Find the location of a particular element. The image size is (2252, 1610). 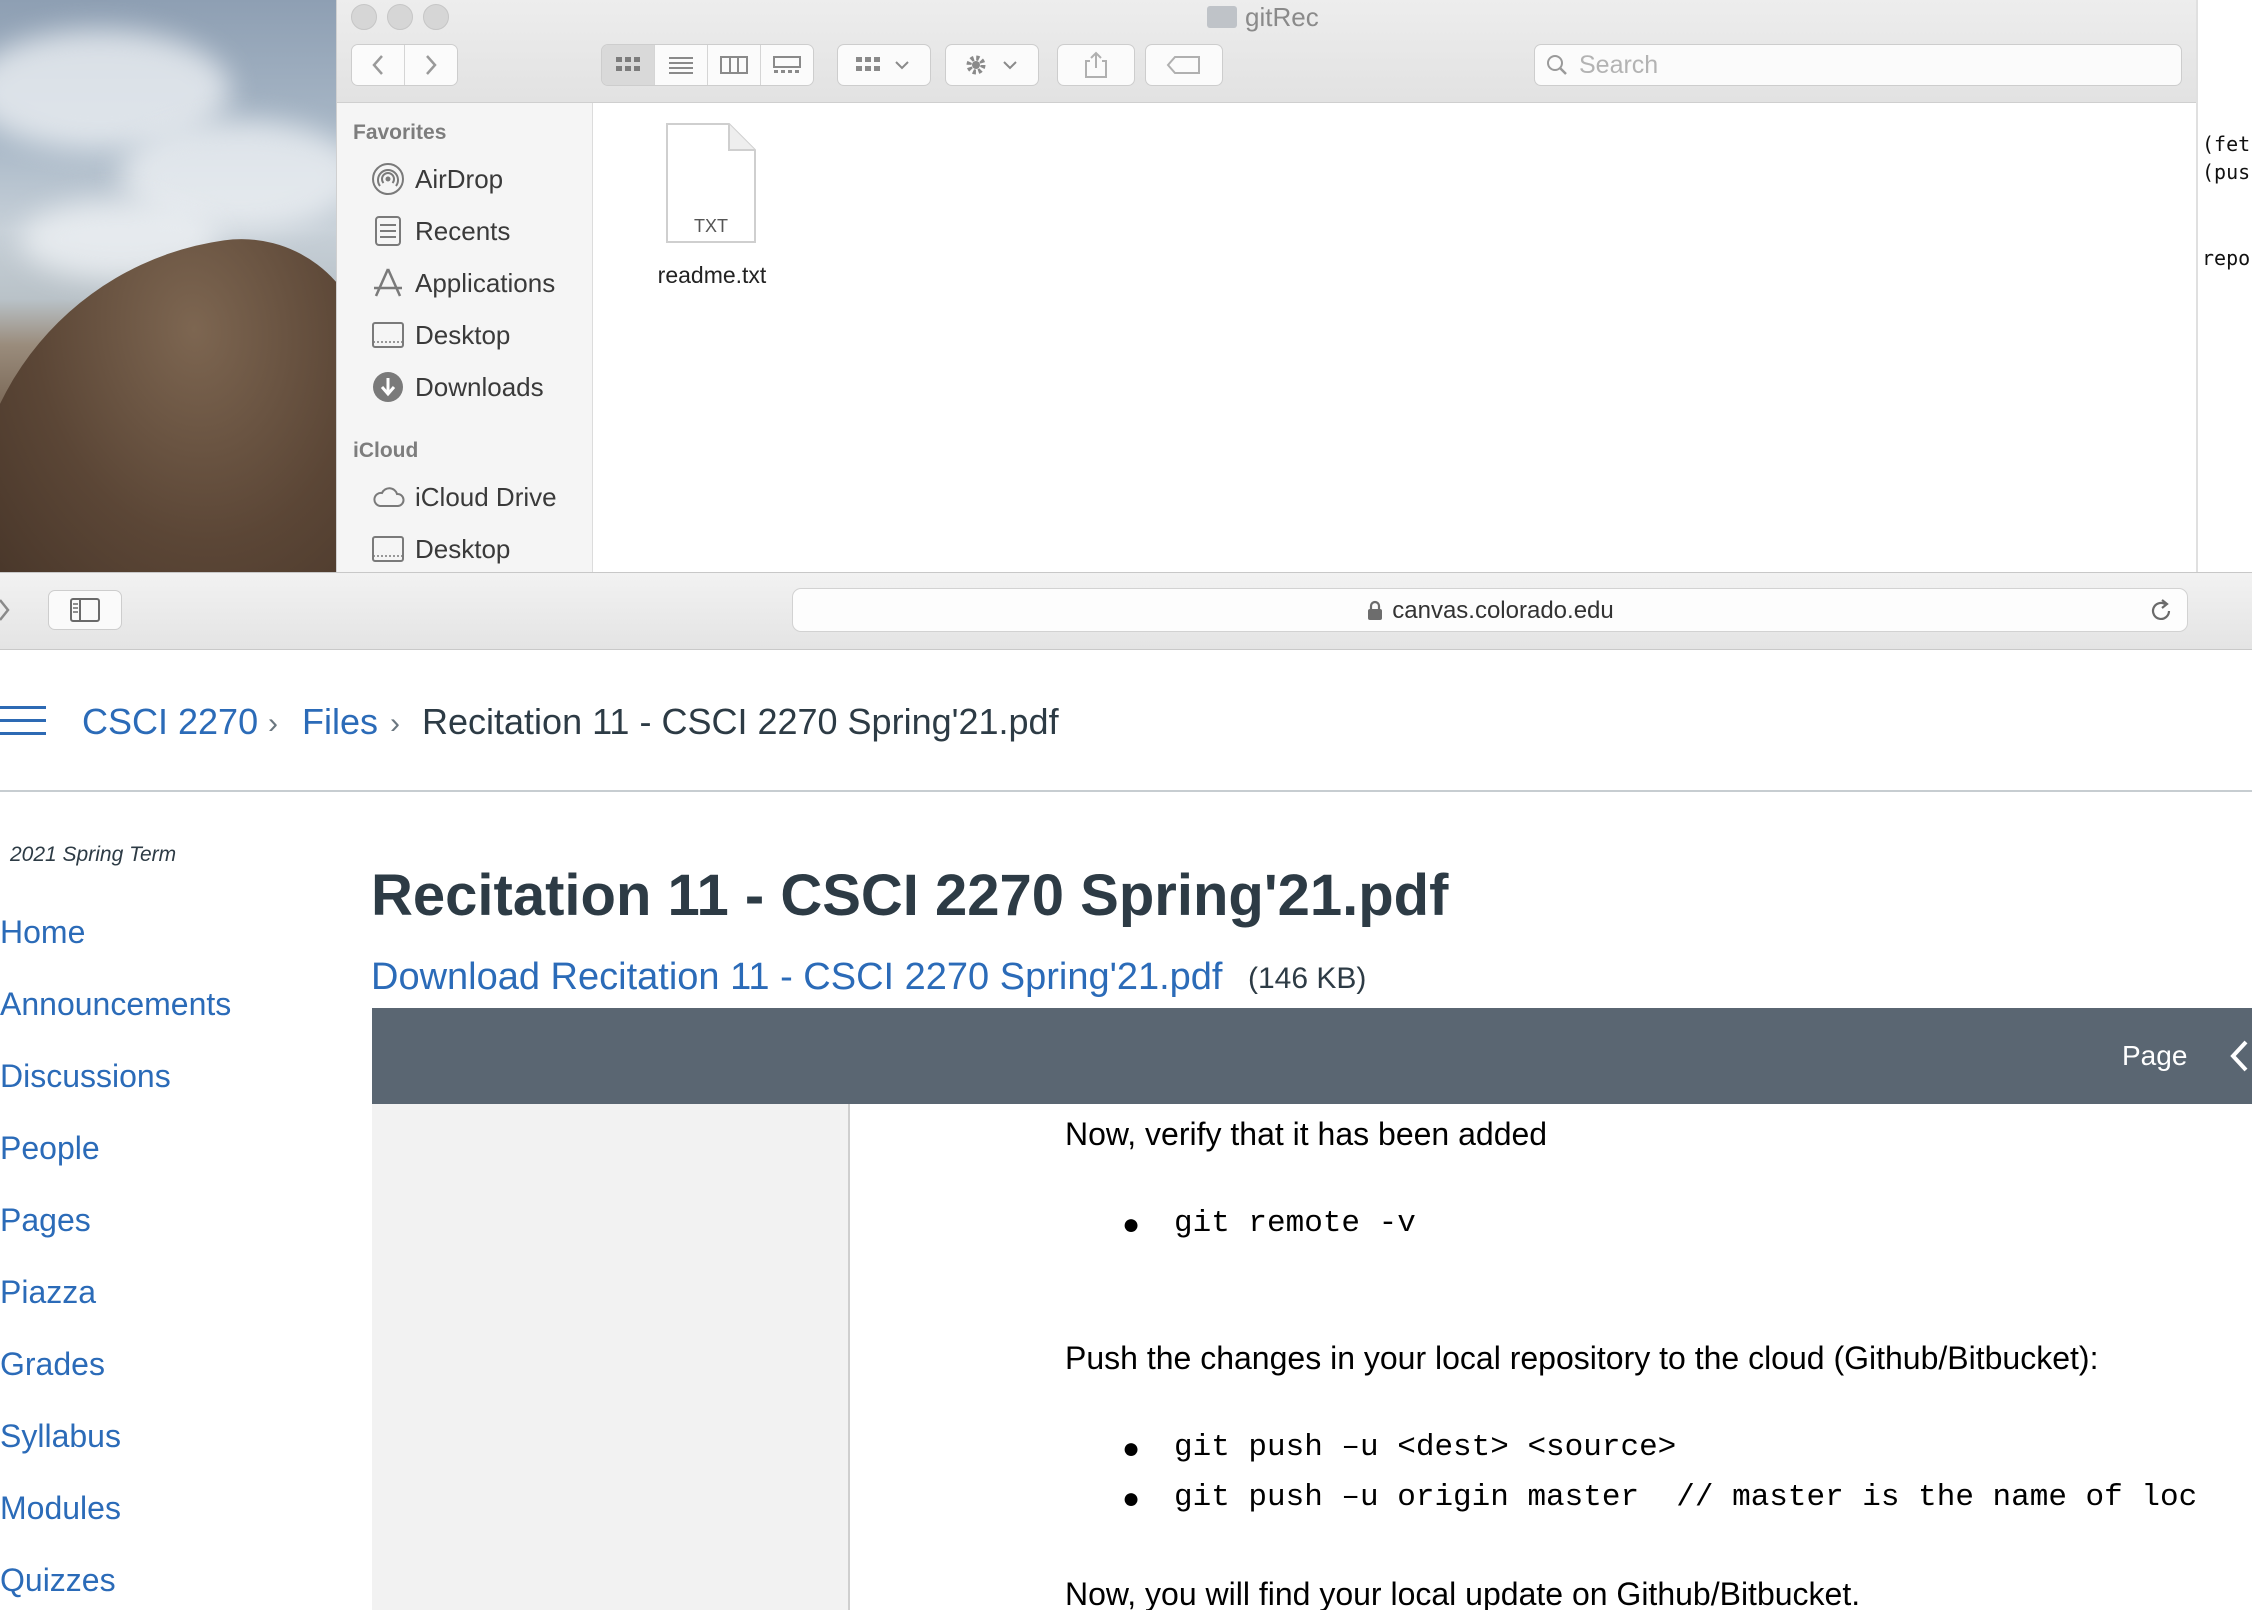

address-display: canvas.colorado.edu is located at coordinates (1490, 610).